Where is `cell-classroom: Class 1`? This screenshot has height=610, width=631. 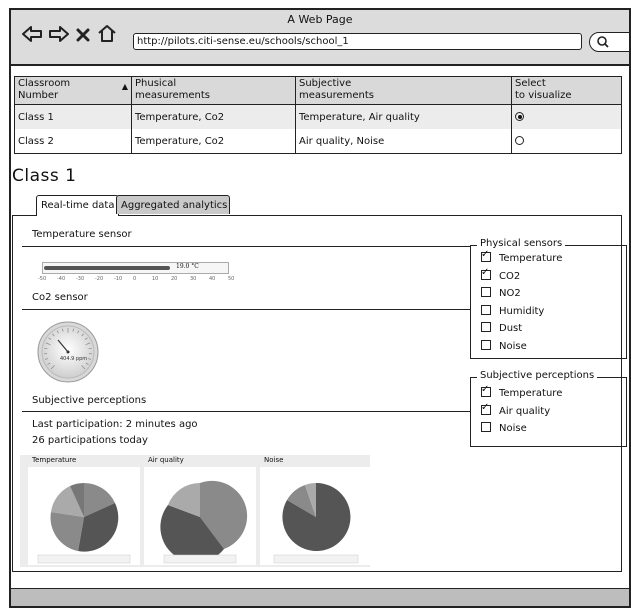
cell-classroom: Class 1 is located at coordinates (73, 116).